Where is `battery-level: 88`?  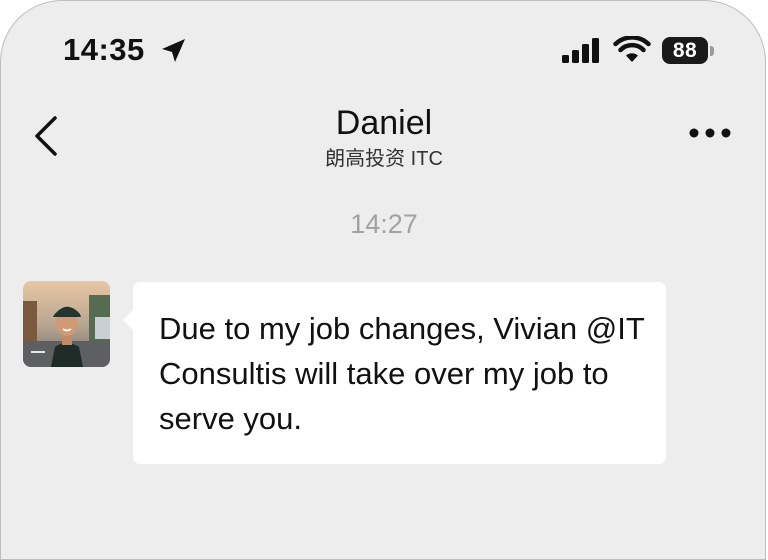
battery-level: 88 is located at coordinates (685, 50).